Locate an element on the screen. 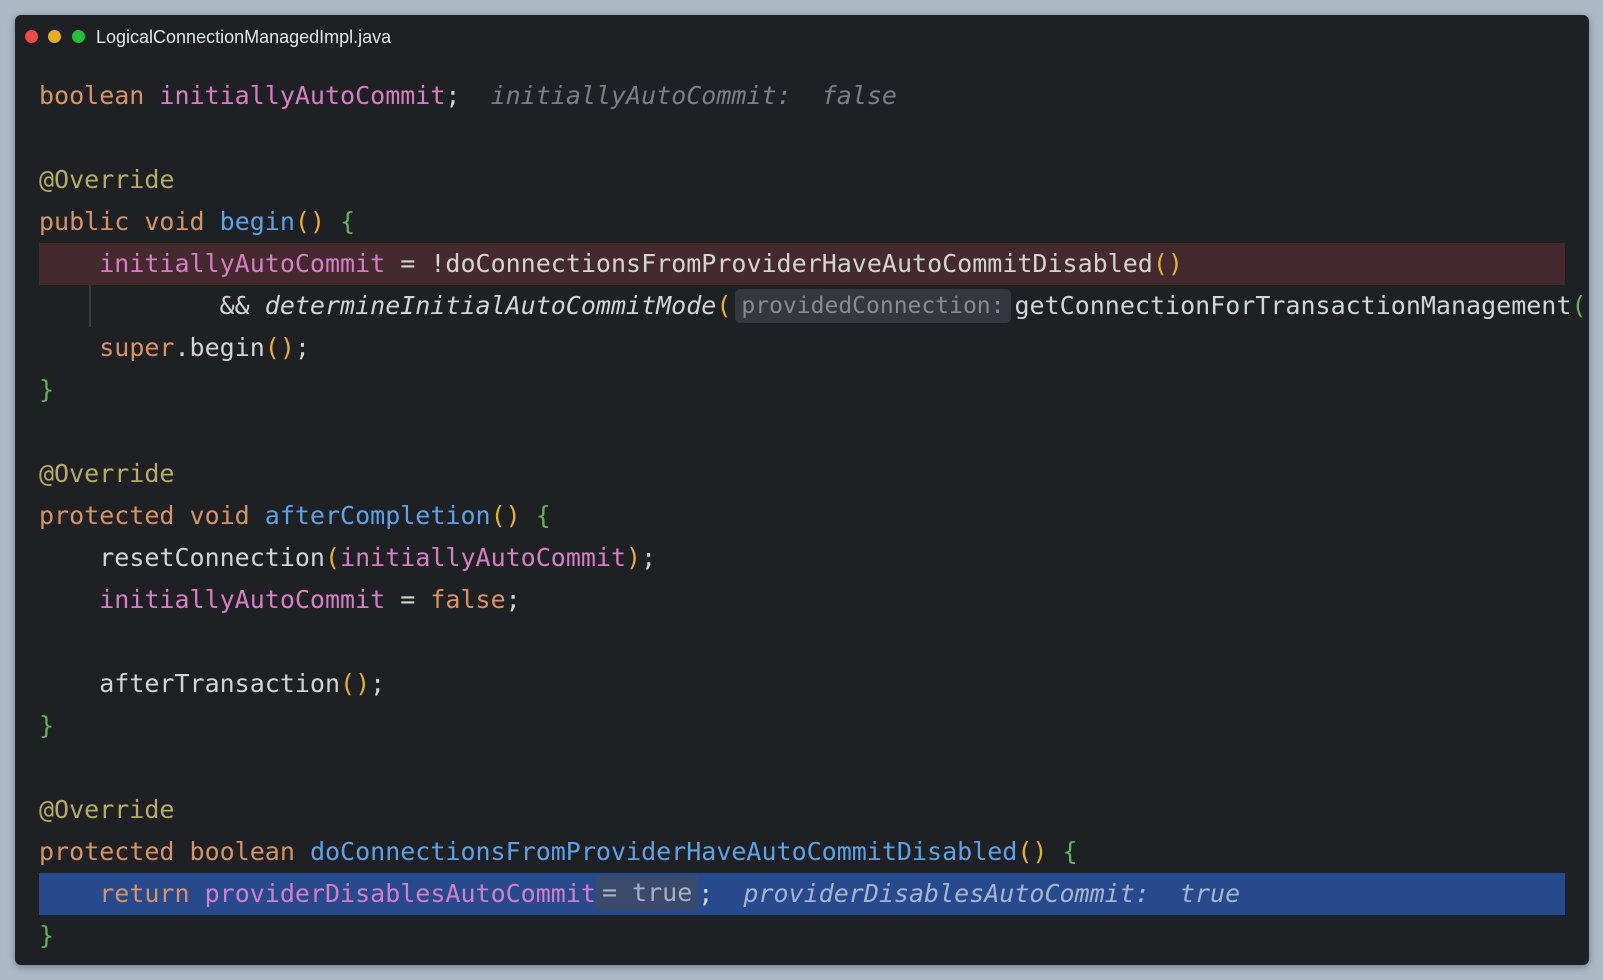 The width and height of the screenshot is (1603, 980). code-line-reset-connection: resetConnection(initiallyAutoCommit); is located at coordinates (802, 558).